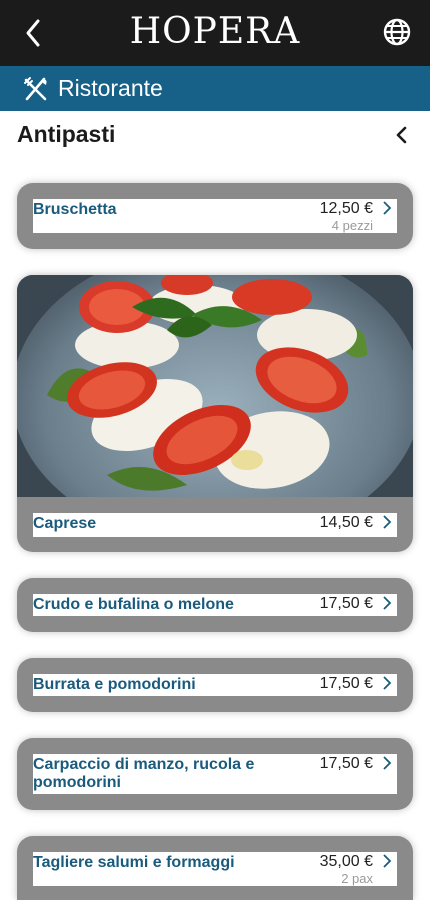  Describe the element at coordinates (35, 89) in the screenshot. I see `cutlery-icon` at that location.